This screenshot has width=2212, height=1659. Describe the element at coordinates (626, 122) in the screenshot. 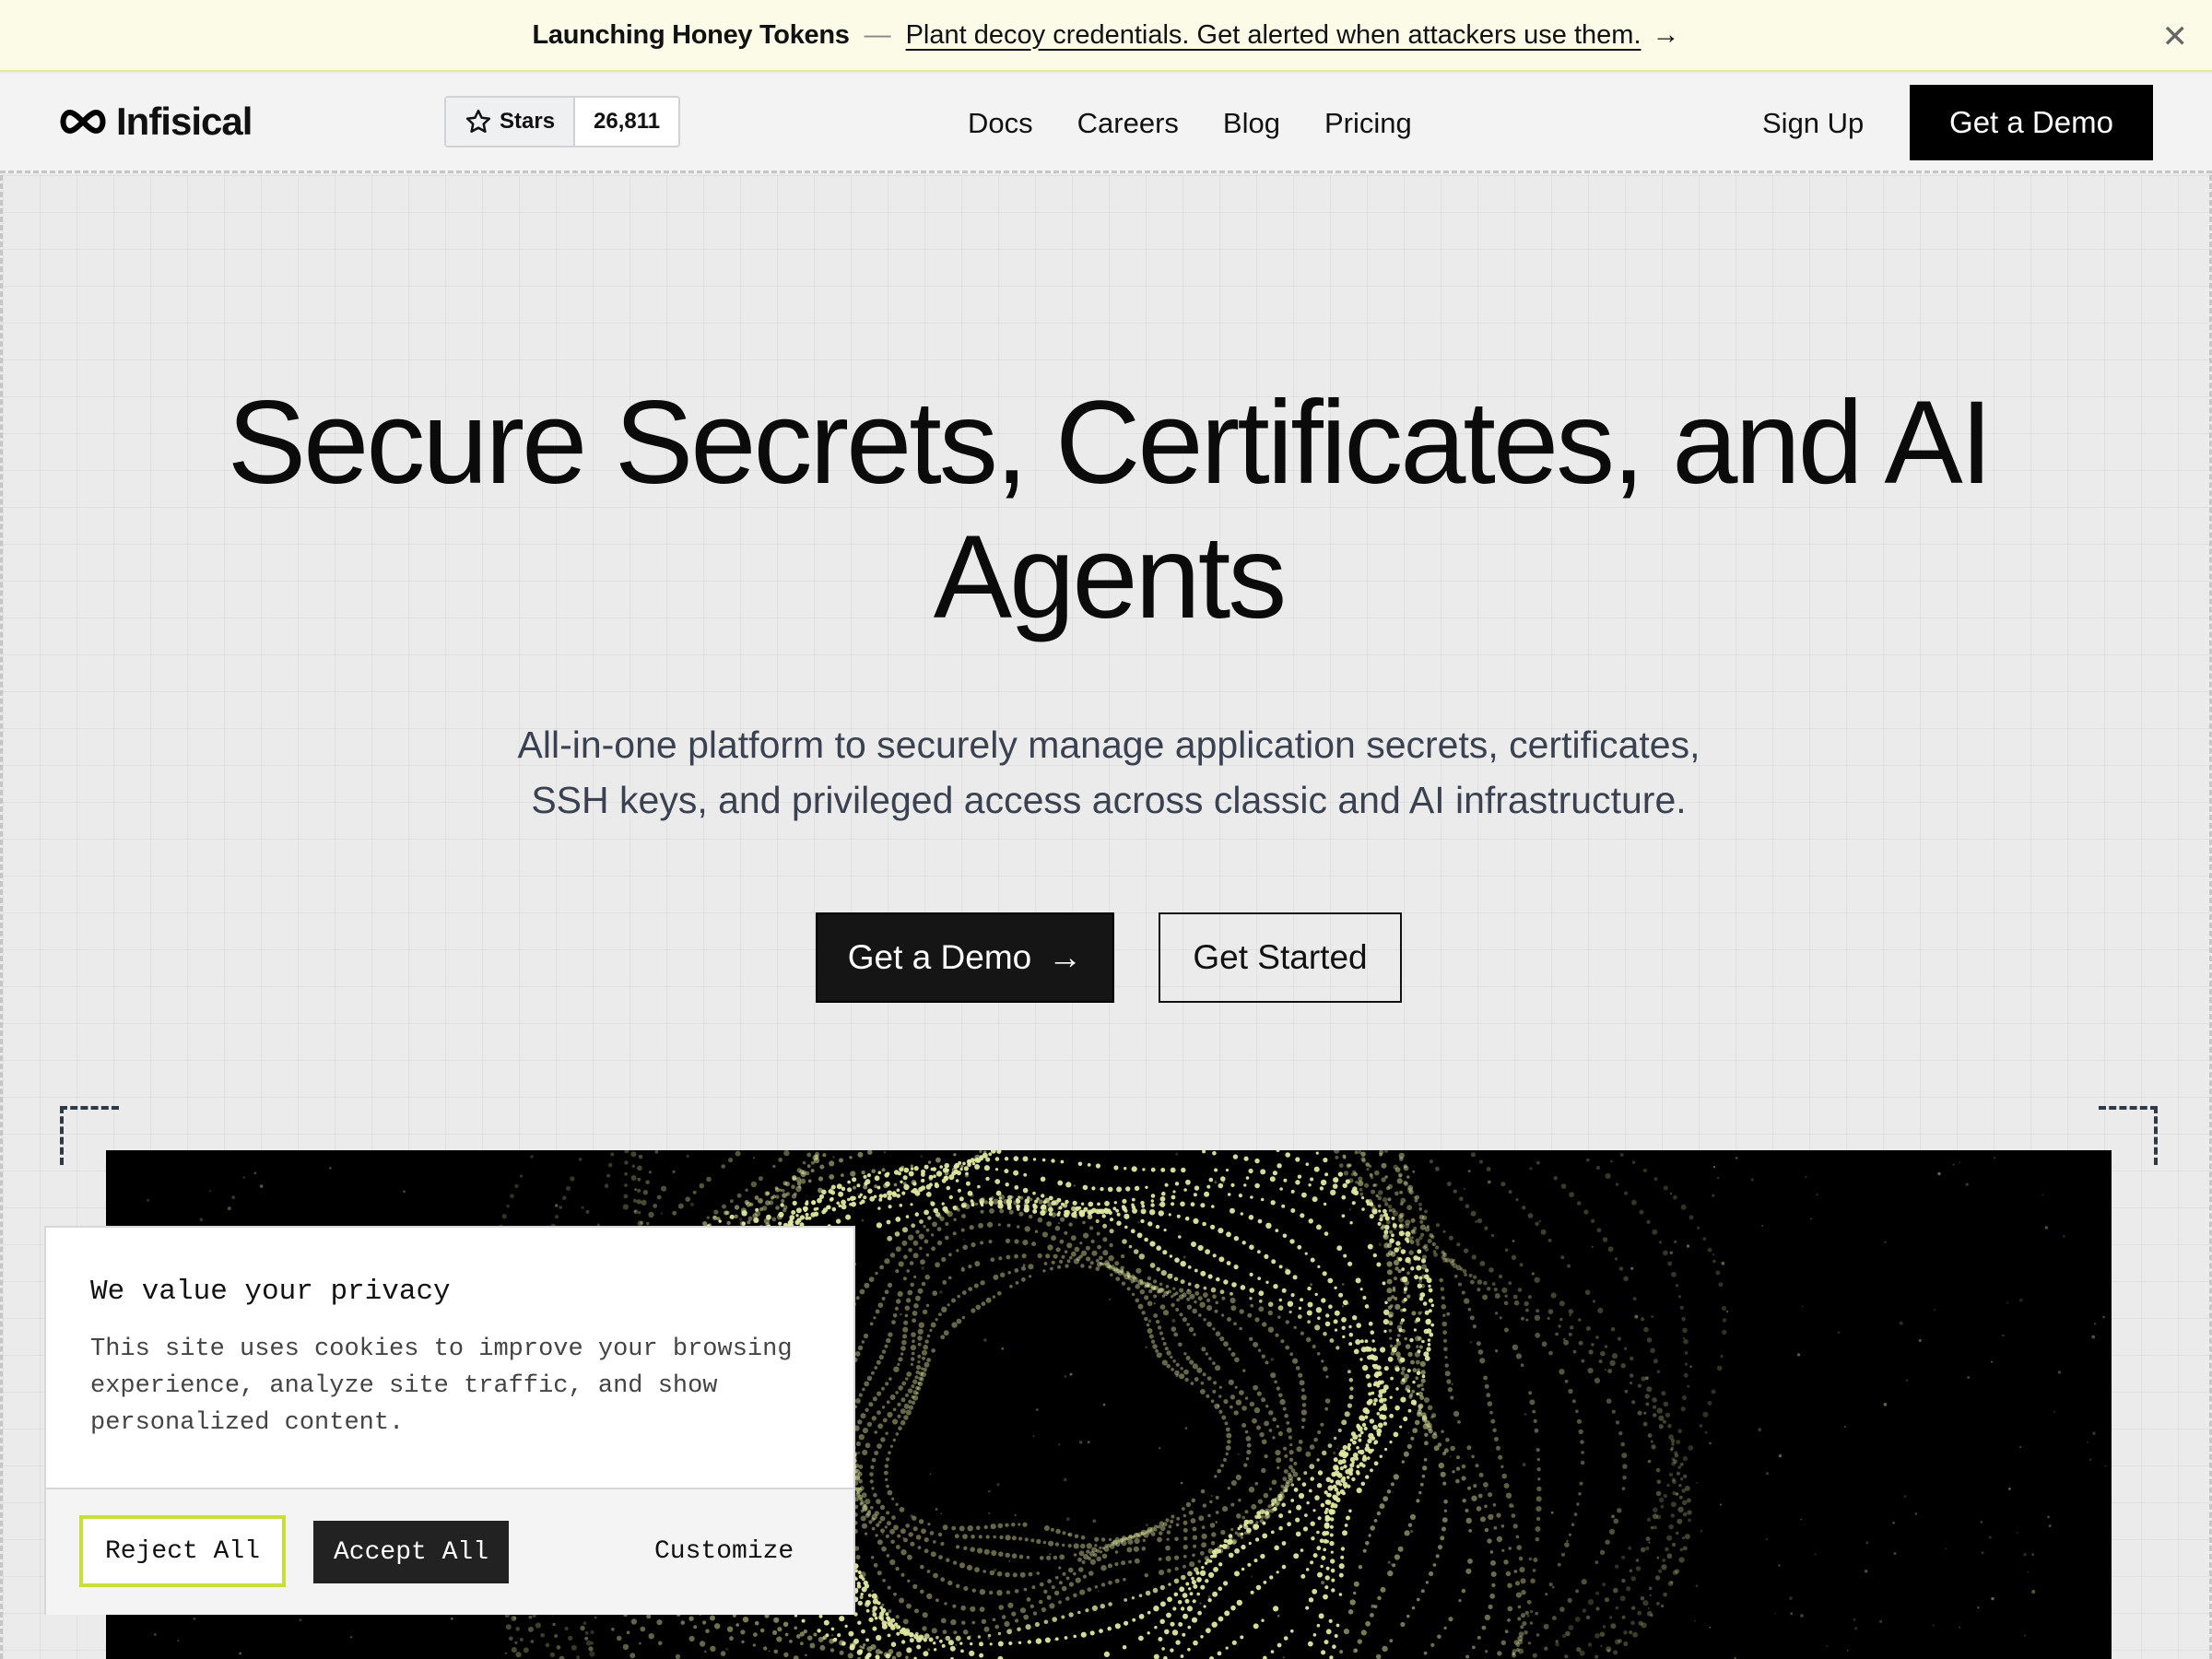

I see `stars-count: 26,811` at that location.